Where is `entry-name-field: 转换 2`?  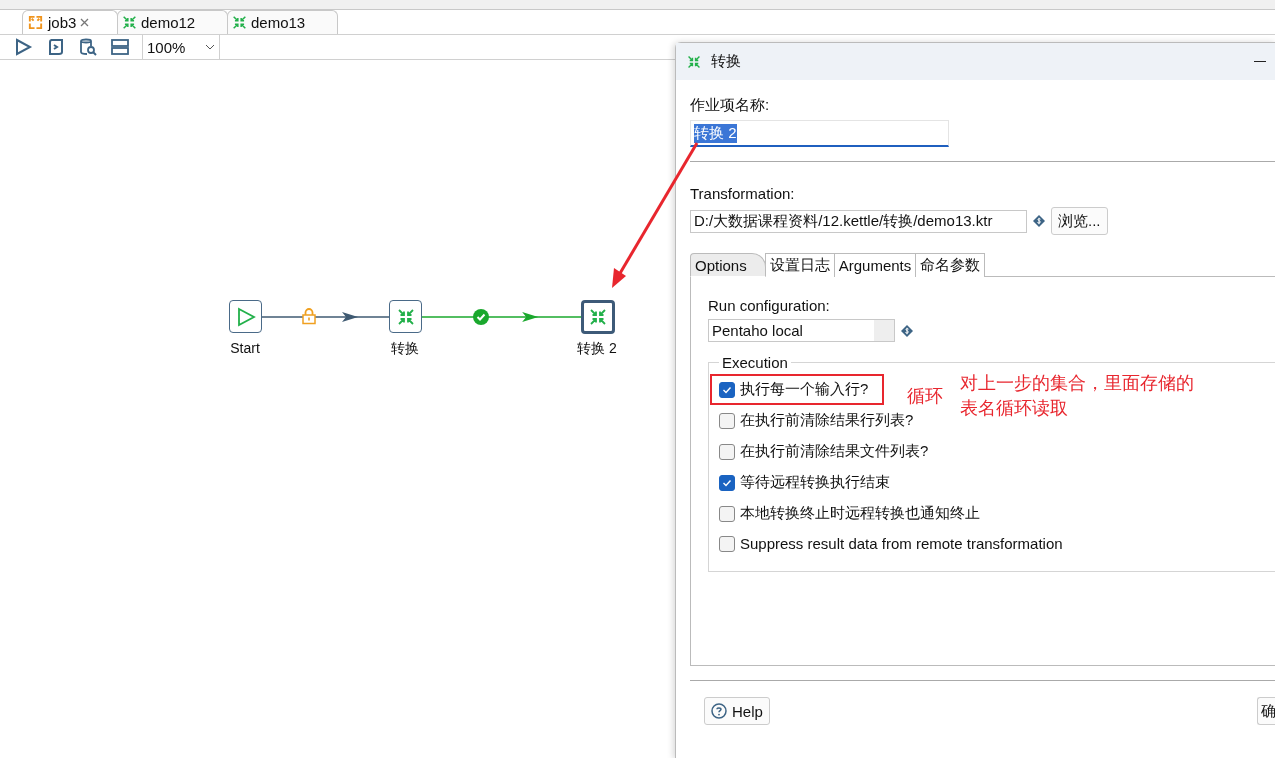
entry-name-field: 转换 2 is located at coordinates (819, 133).